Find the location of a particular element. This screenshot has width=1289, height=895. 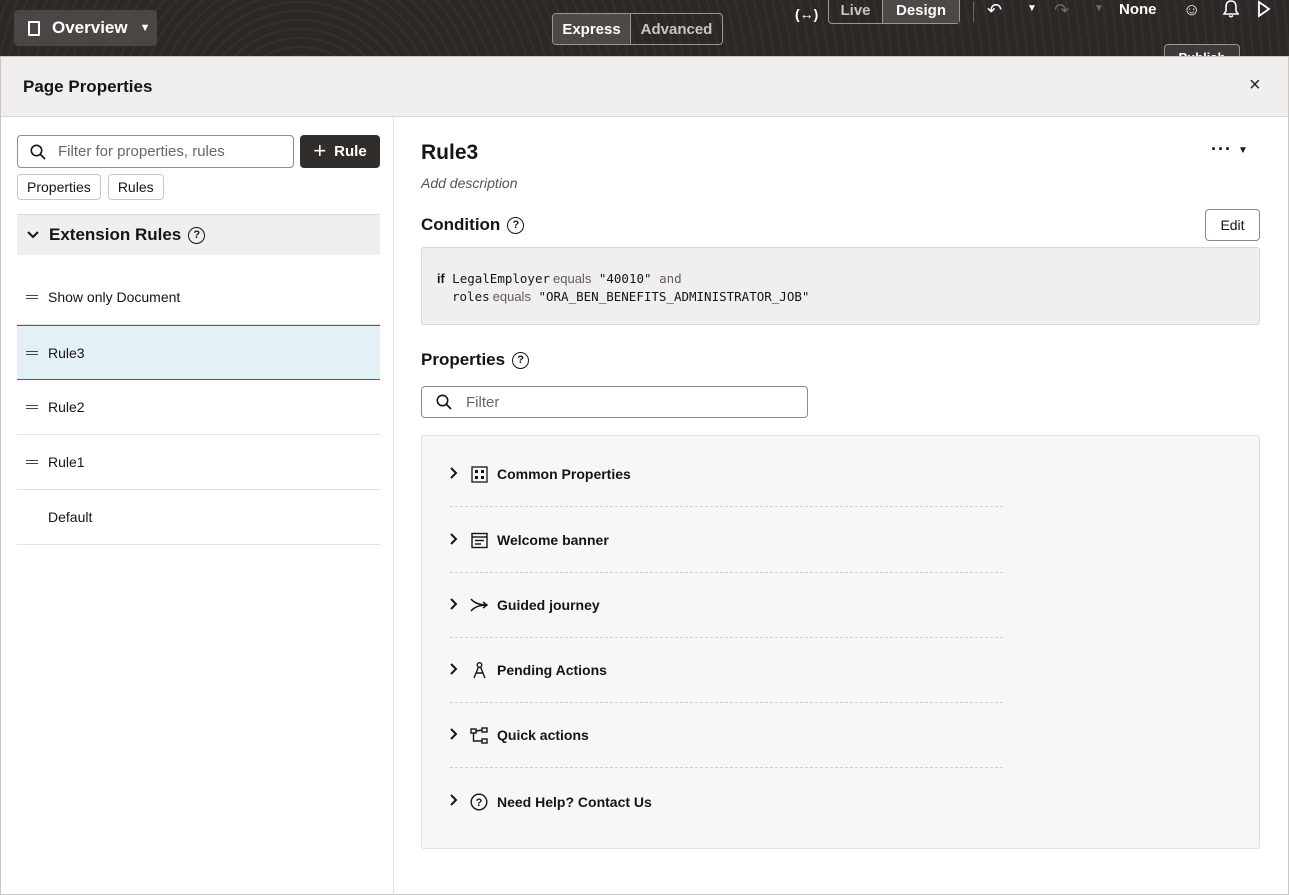

grid-icon is located at coordinates (479, 474).